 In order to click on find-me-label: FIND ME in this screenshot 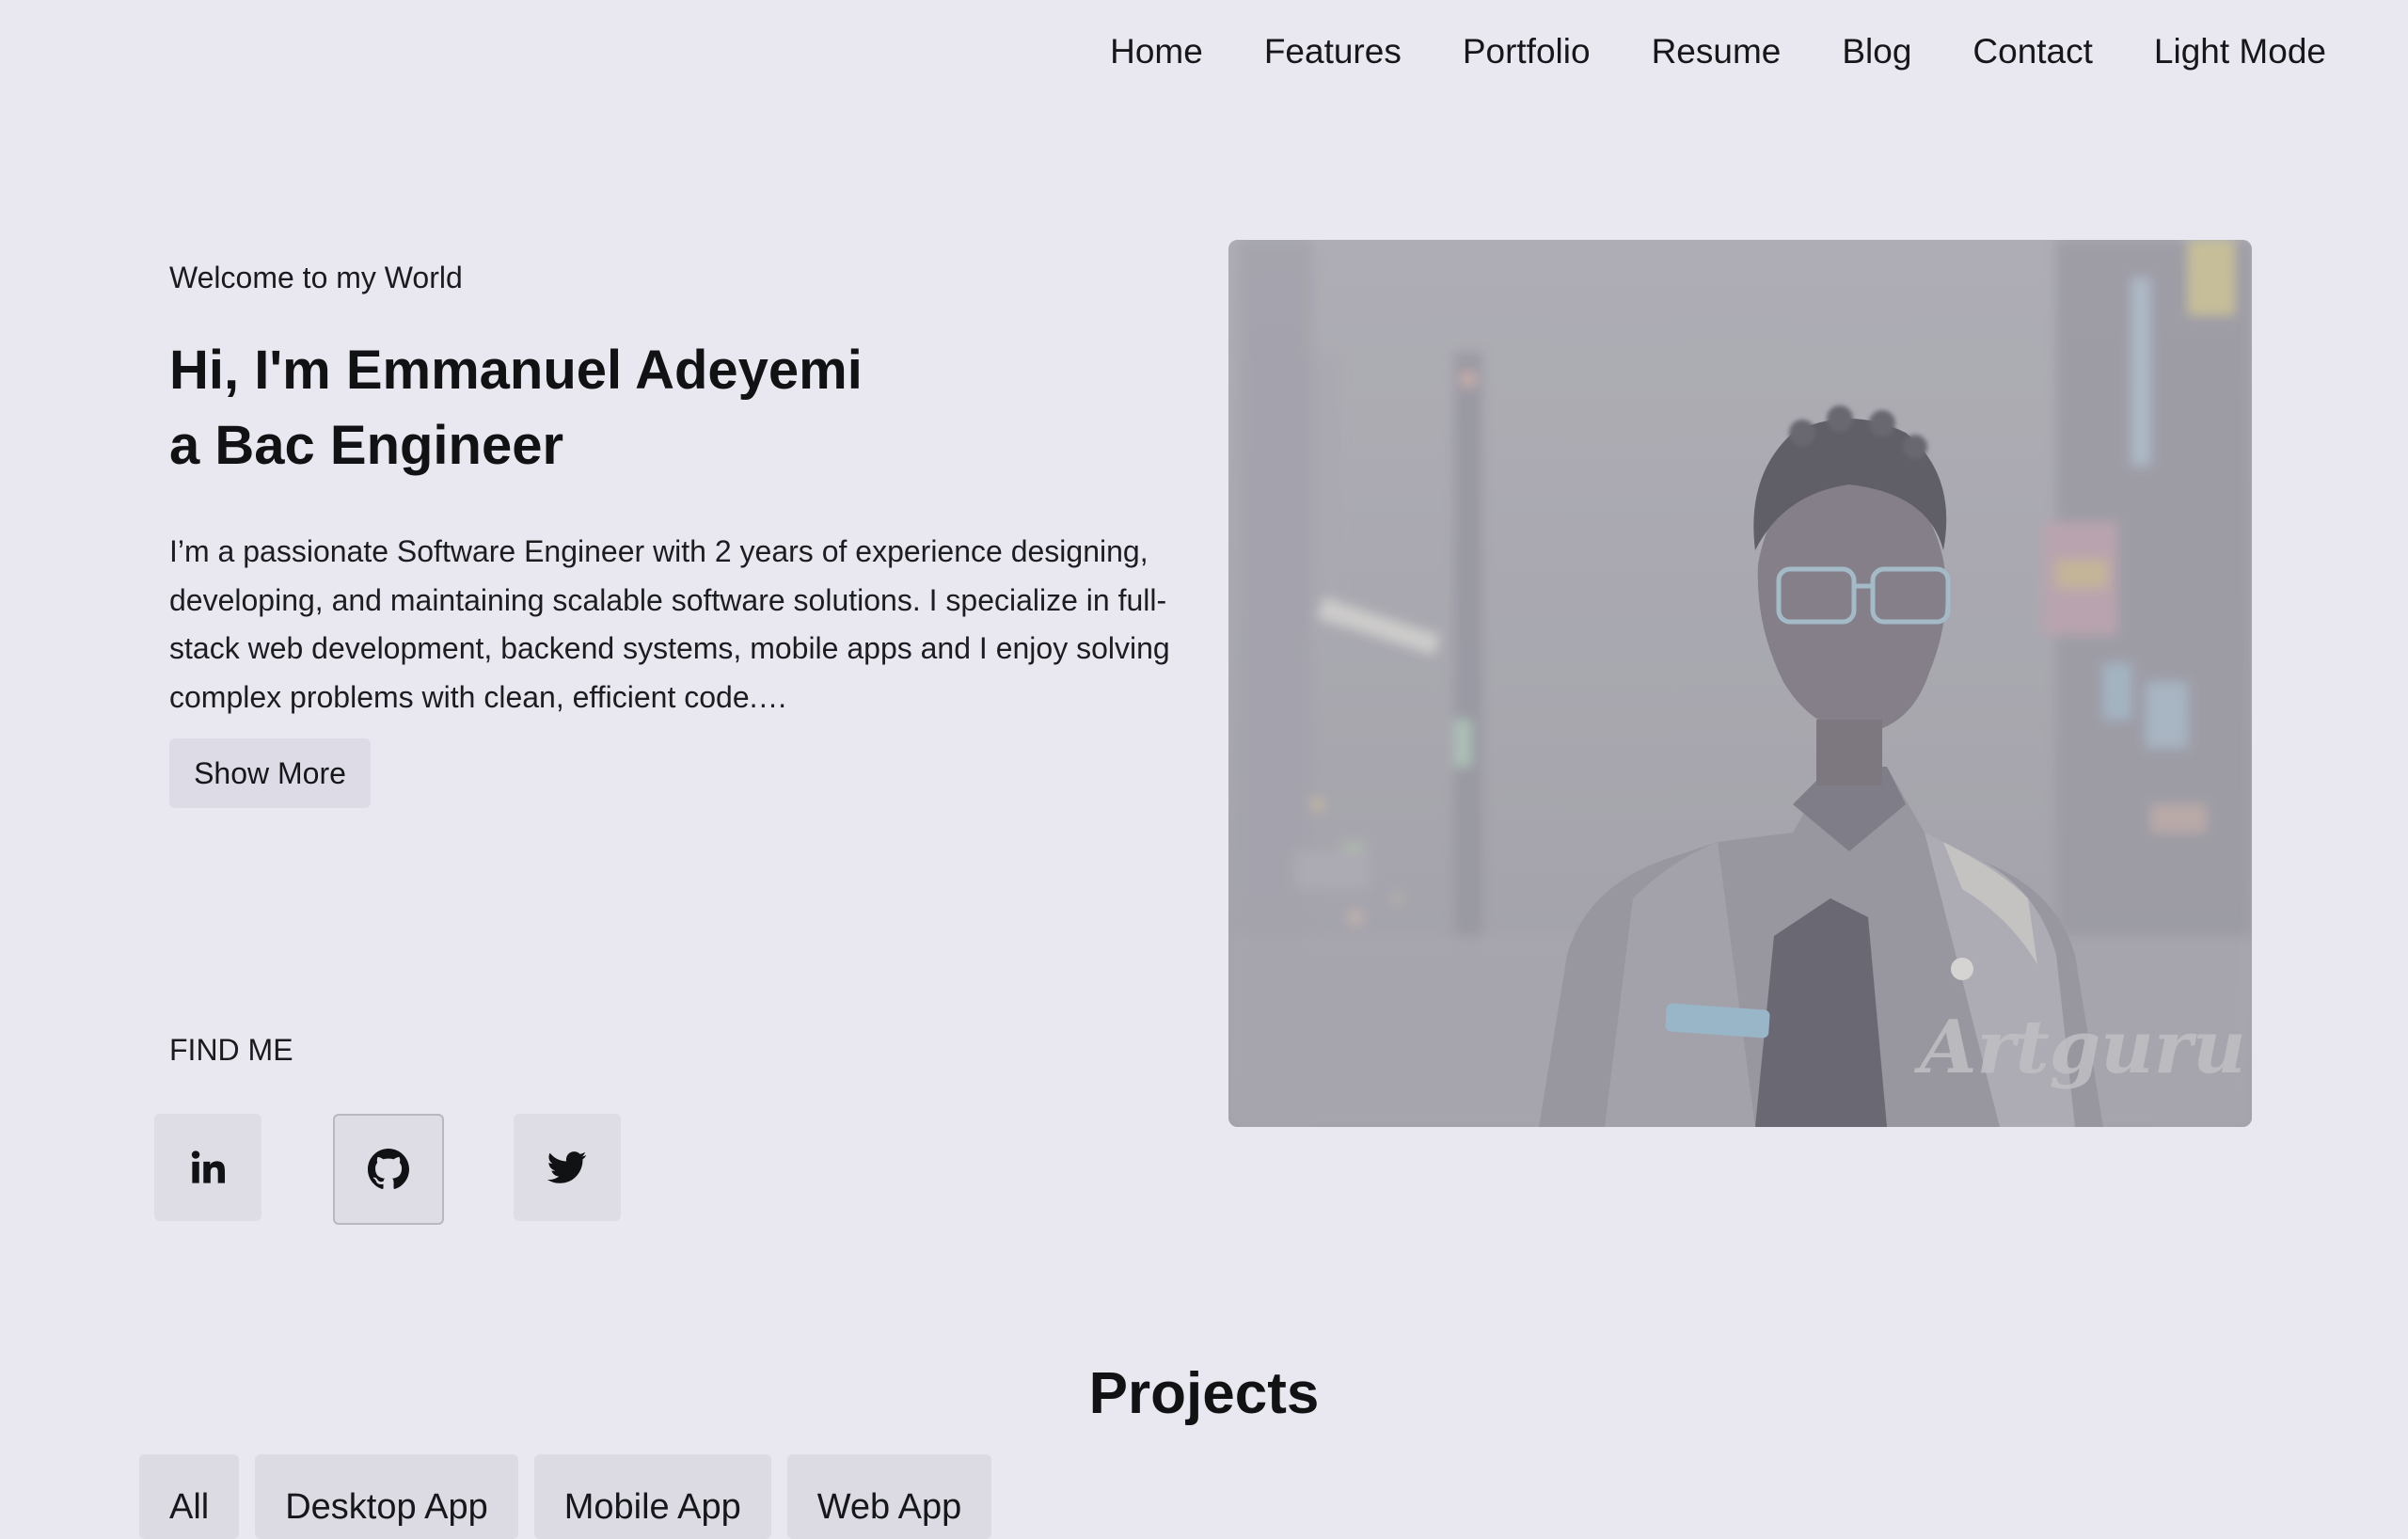, I will do `click(231, 1050)`.